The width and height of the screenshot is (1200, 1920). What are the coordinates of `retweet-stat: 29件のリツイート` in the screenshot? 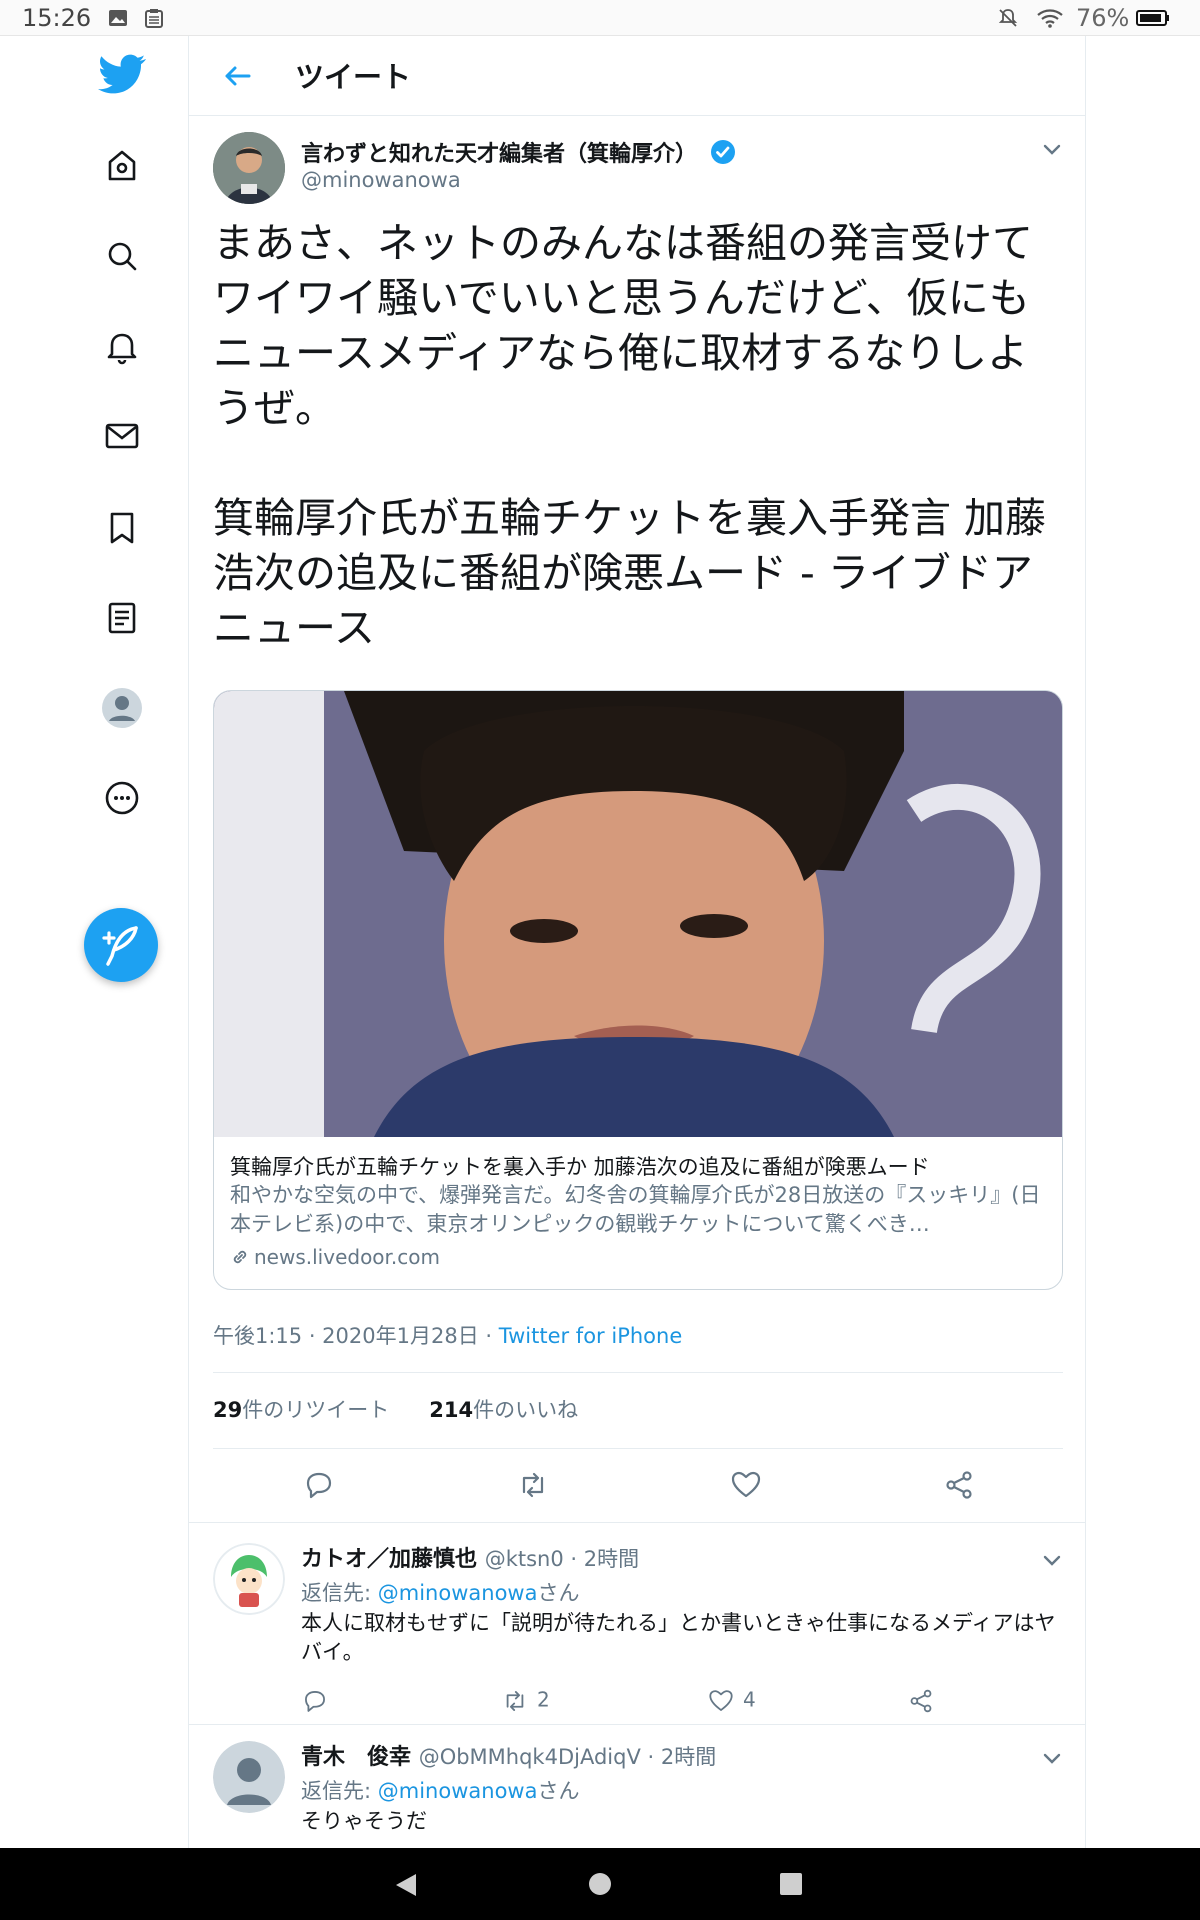 It's located at (301, 1410).